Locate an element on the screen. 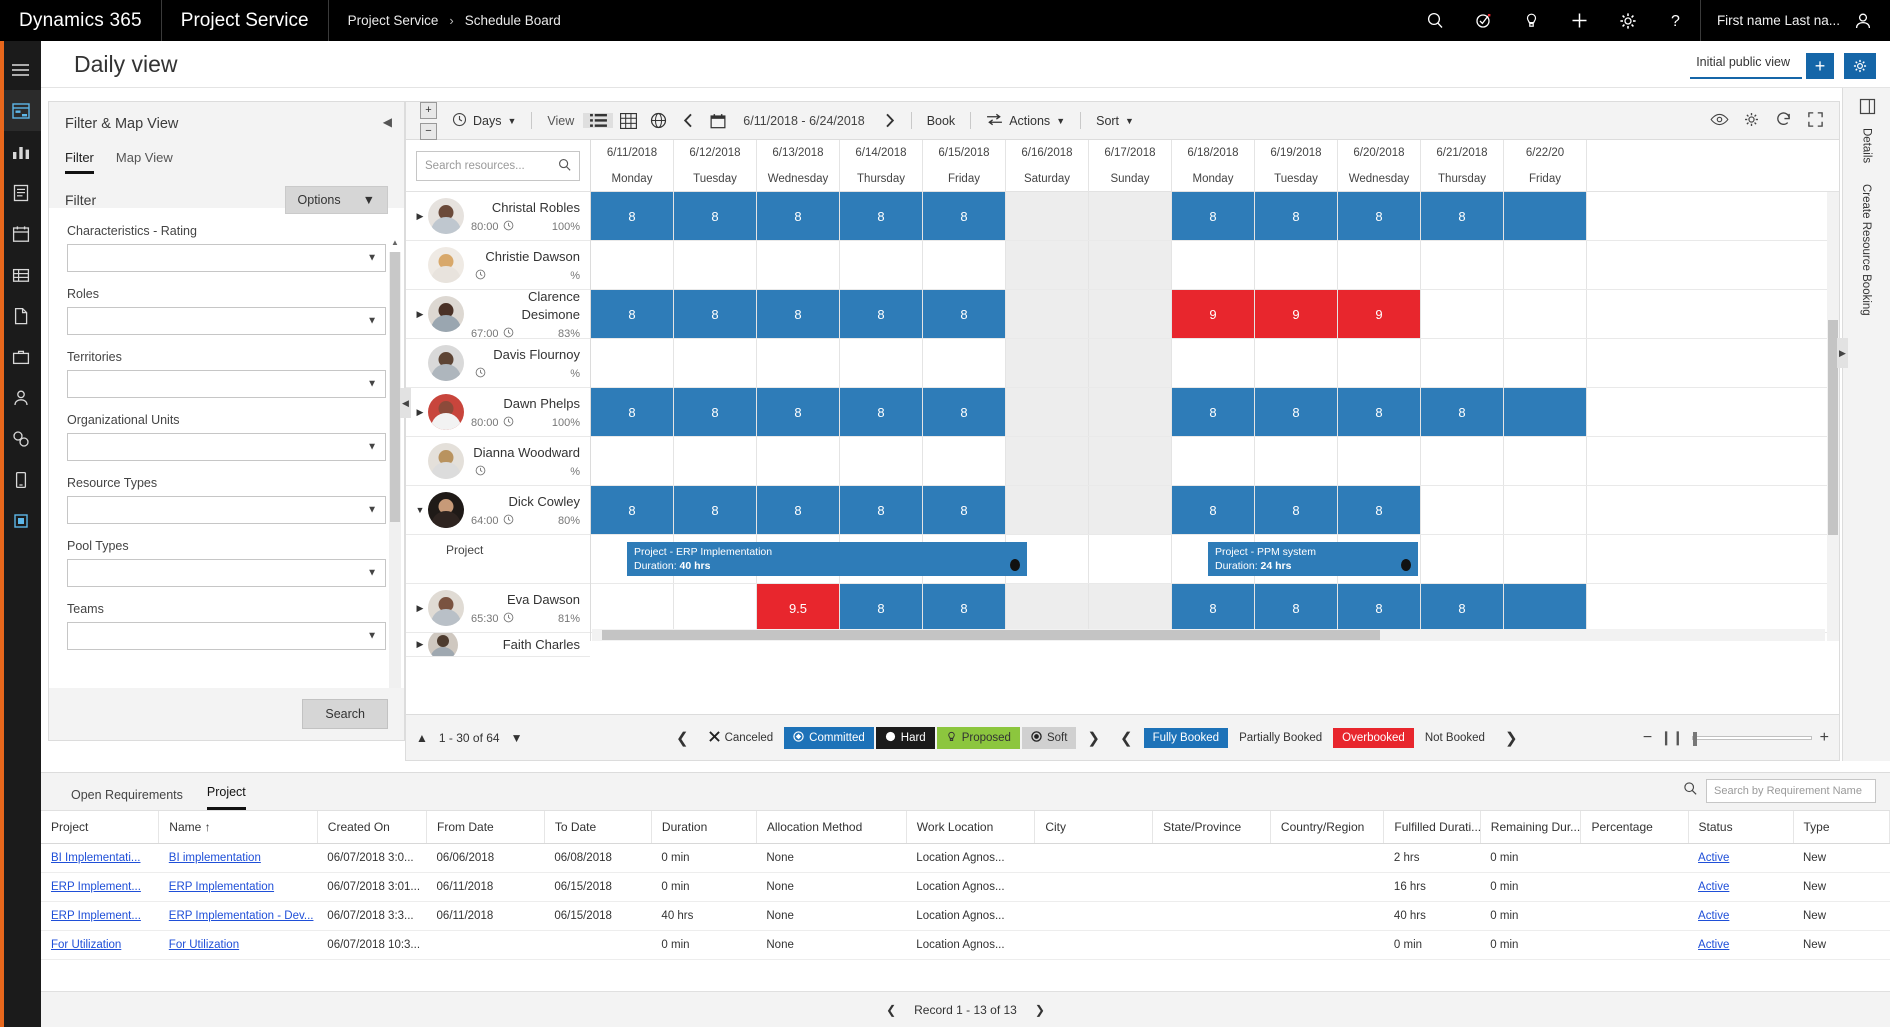 This screenshot has height=1027, width=1890. brand-dynamics365: Dynamics 365 is located at coordinates (81, 20).